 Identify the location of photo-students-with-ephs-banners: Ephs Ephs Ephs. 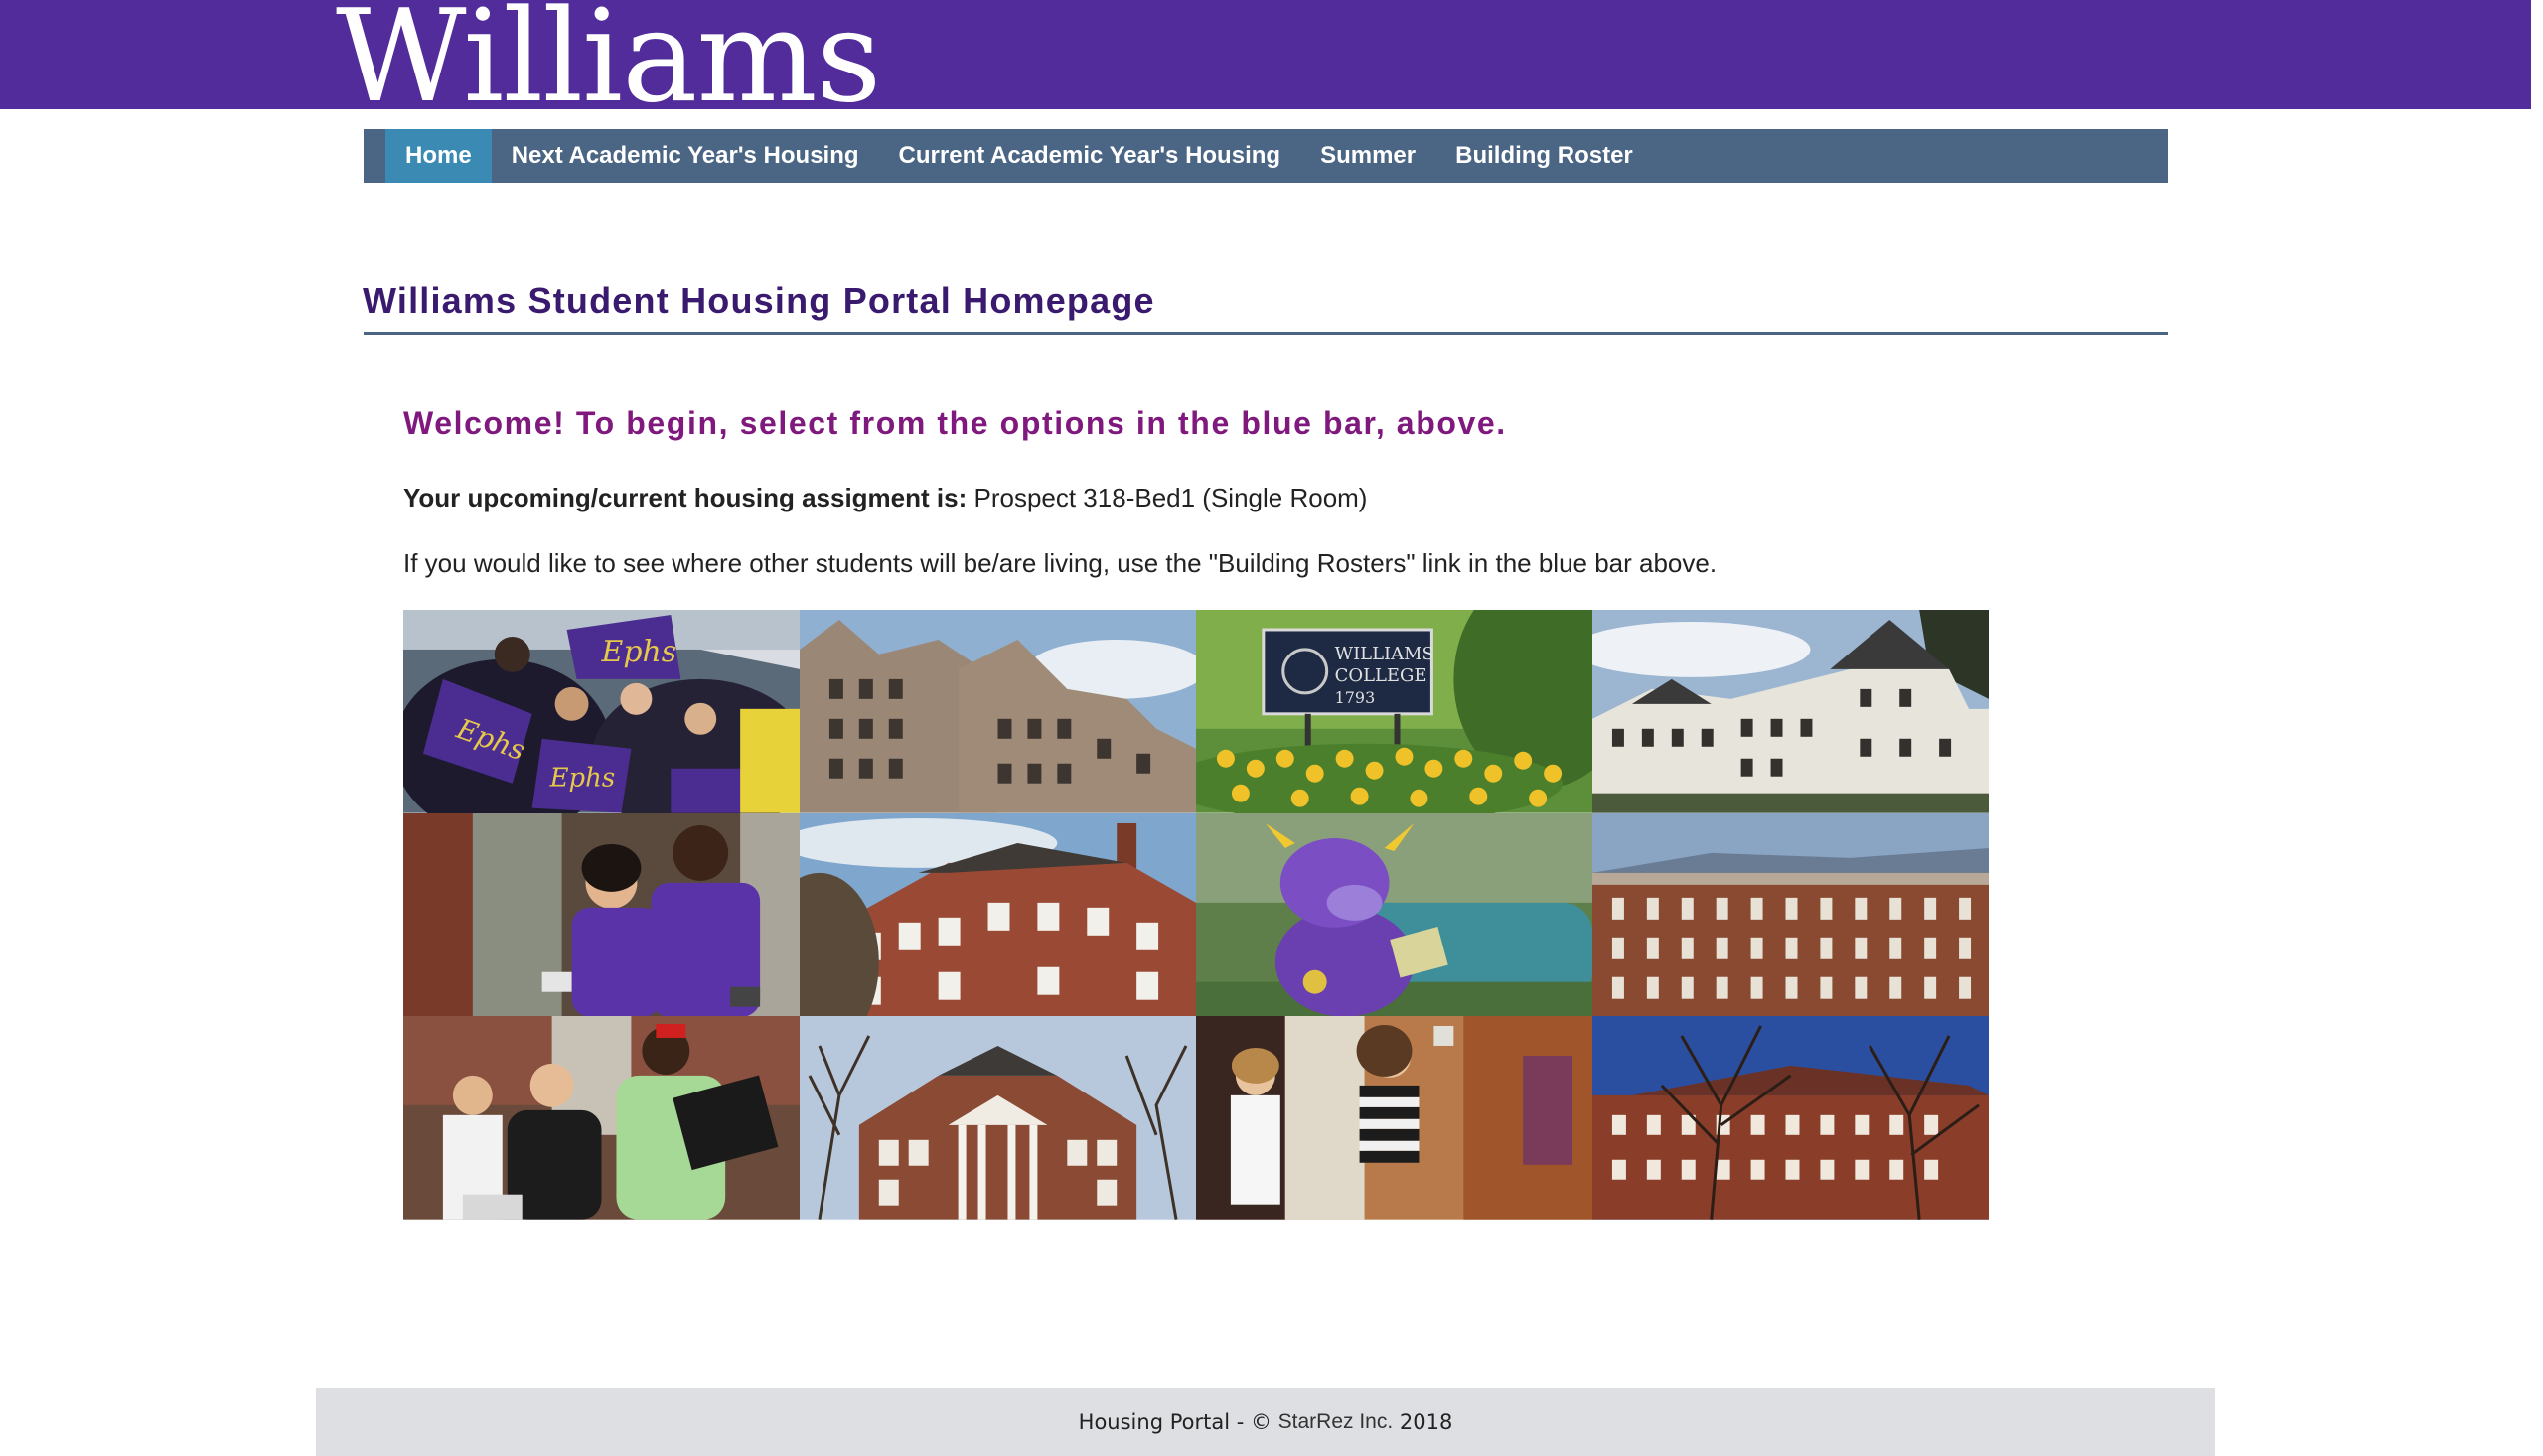
(601, 711).